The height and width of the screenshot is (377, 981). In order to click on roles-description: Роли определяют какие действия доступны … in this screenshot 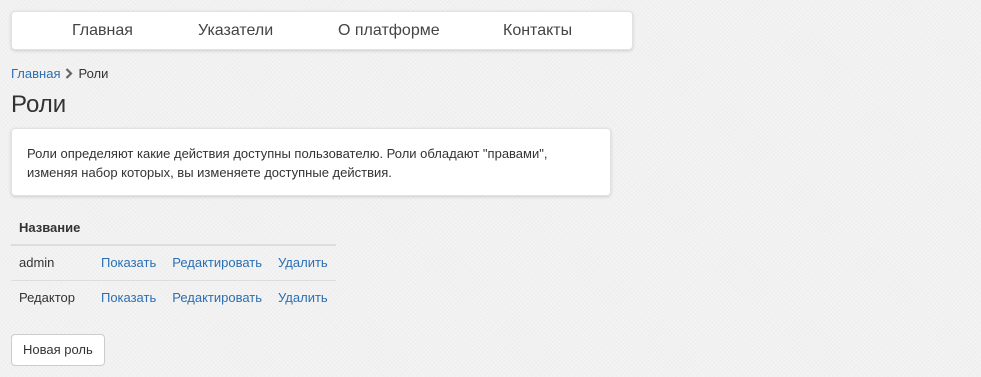, I will do `click(287, 163)`.